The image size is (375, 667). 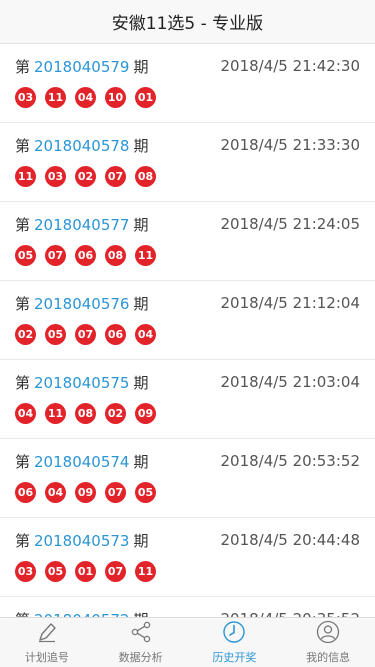 What do you see at coordinates (46, 657) in the screenshot?
I see `tab-label: 计划追号` at bounding box center [46, 657].